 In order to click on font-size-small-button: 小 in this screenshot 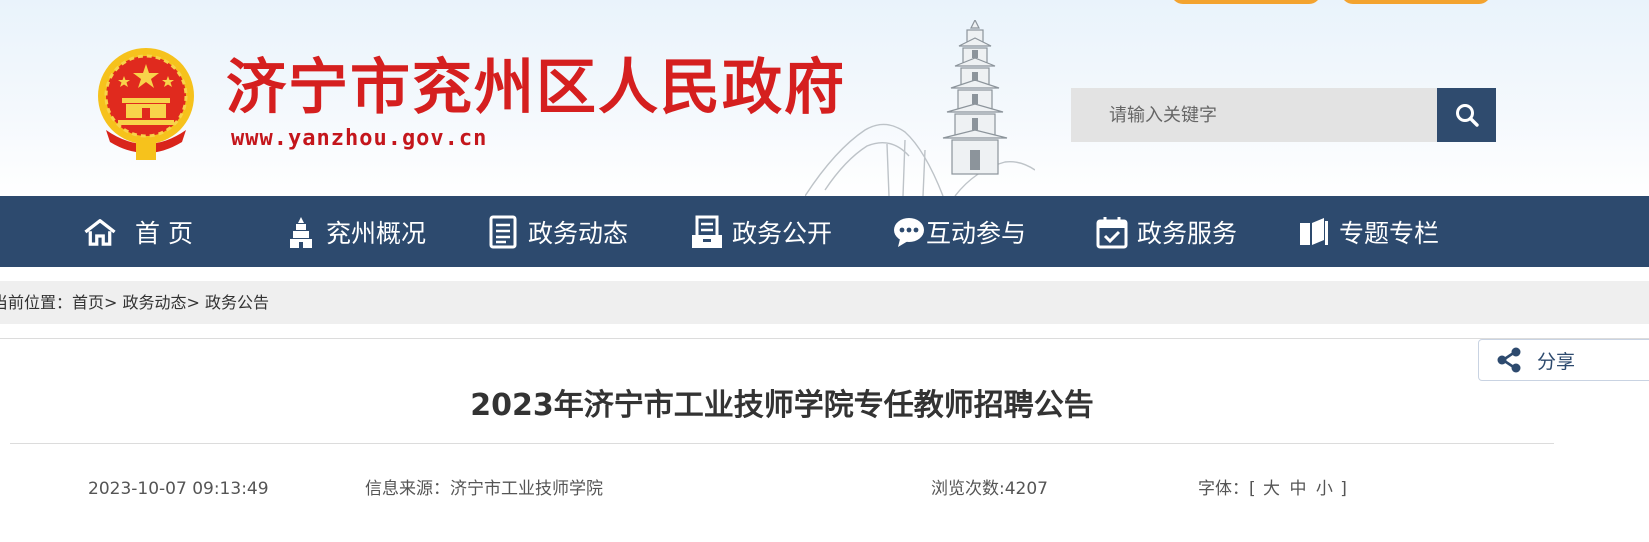, I will do `click(1324, 489)`.